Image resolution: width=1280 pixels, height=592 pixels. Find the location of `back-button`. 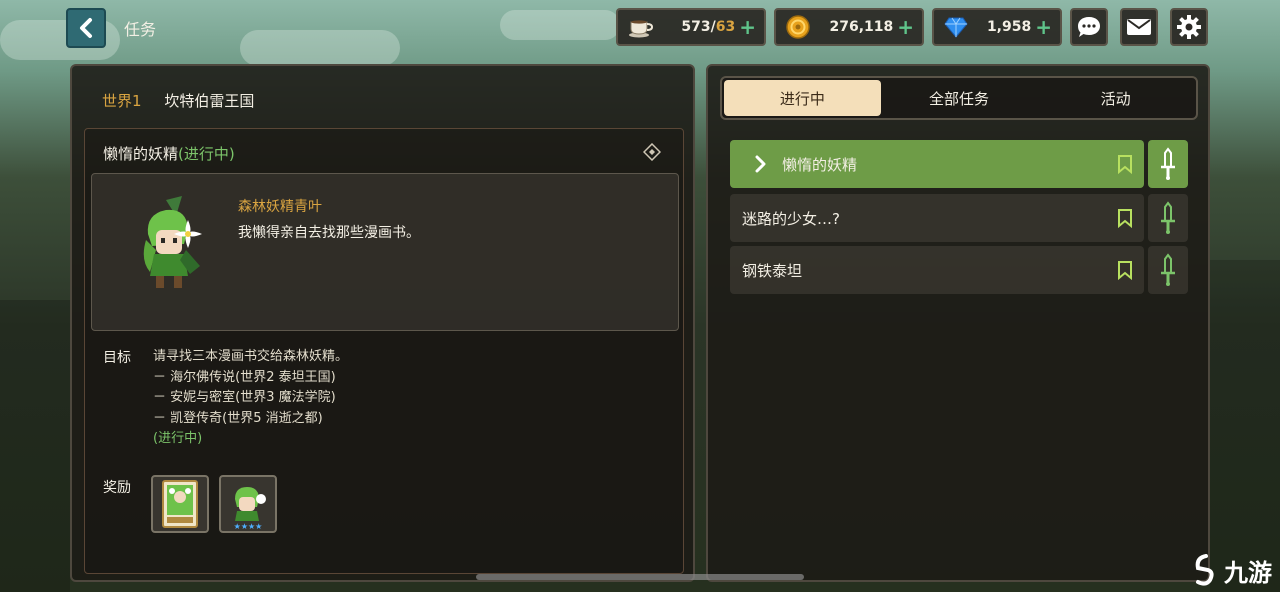

back-button is located at coordinates (86, 28).